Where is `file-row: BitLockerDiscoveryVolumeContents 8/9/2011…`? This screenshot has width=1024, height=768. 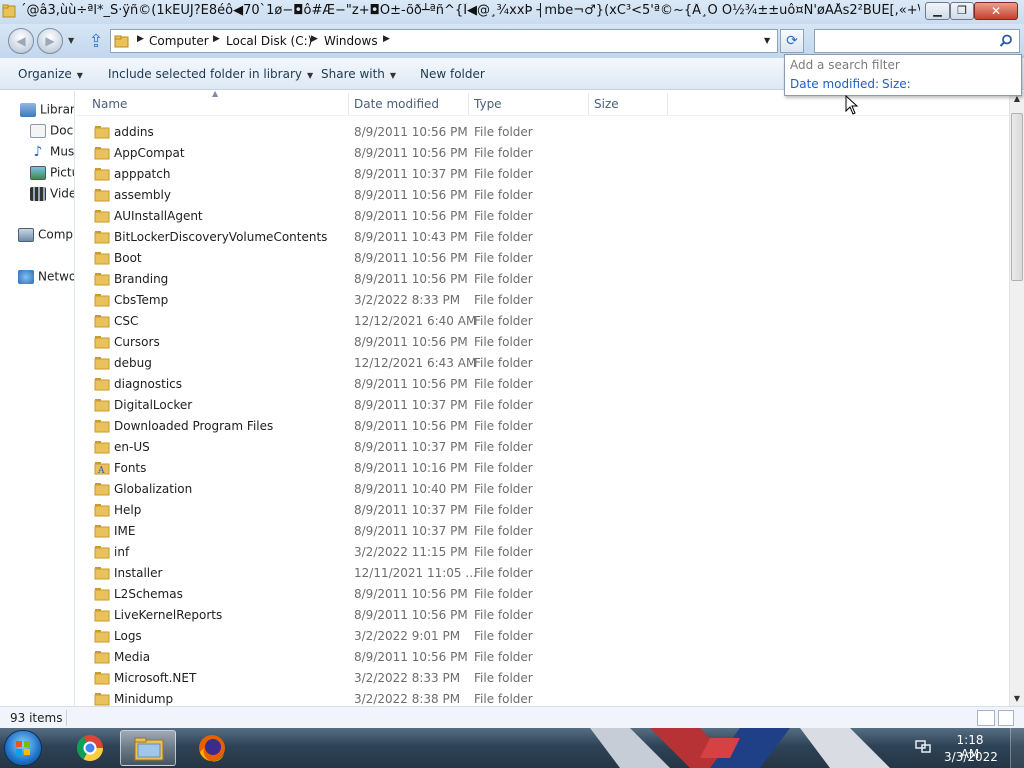 file-row: BitLockerDiscoveryVolumeContents 8/9/2011… is located at coordinates (542, 237).